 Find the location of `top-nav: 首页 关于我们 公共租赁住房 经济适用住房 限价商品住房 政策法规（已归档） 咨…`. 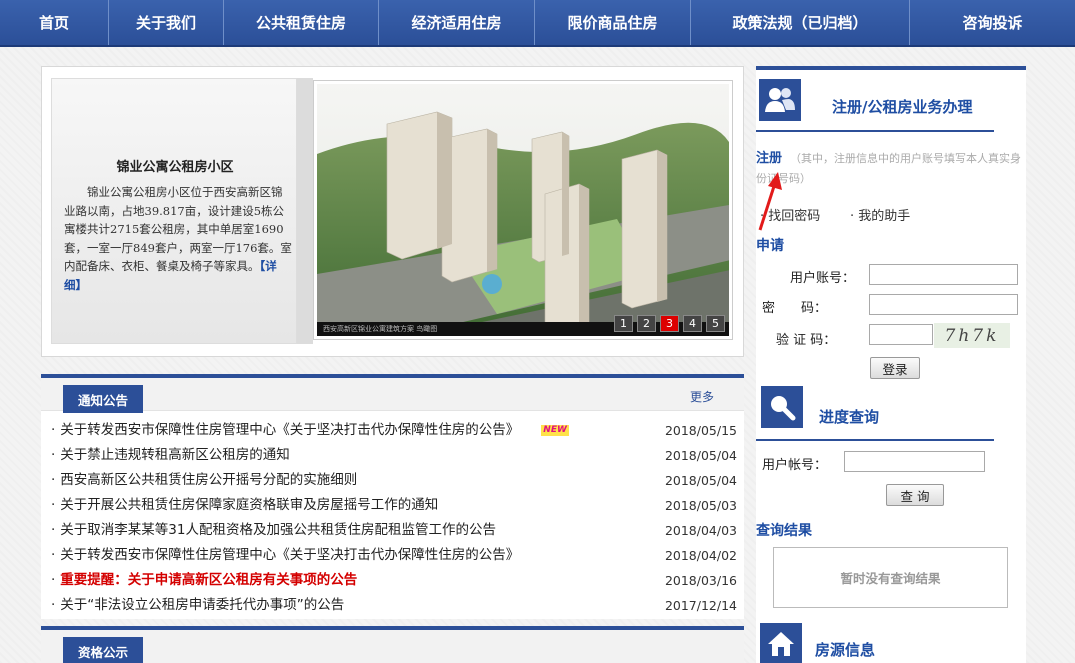

top-nav: 首页 关于我们 公共租赁住房 经济适用住房 限价商品住房 政策法规（已归档） 咨… is located at coordinates (537, 23).